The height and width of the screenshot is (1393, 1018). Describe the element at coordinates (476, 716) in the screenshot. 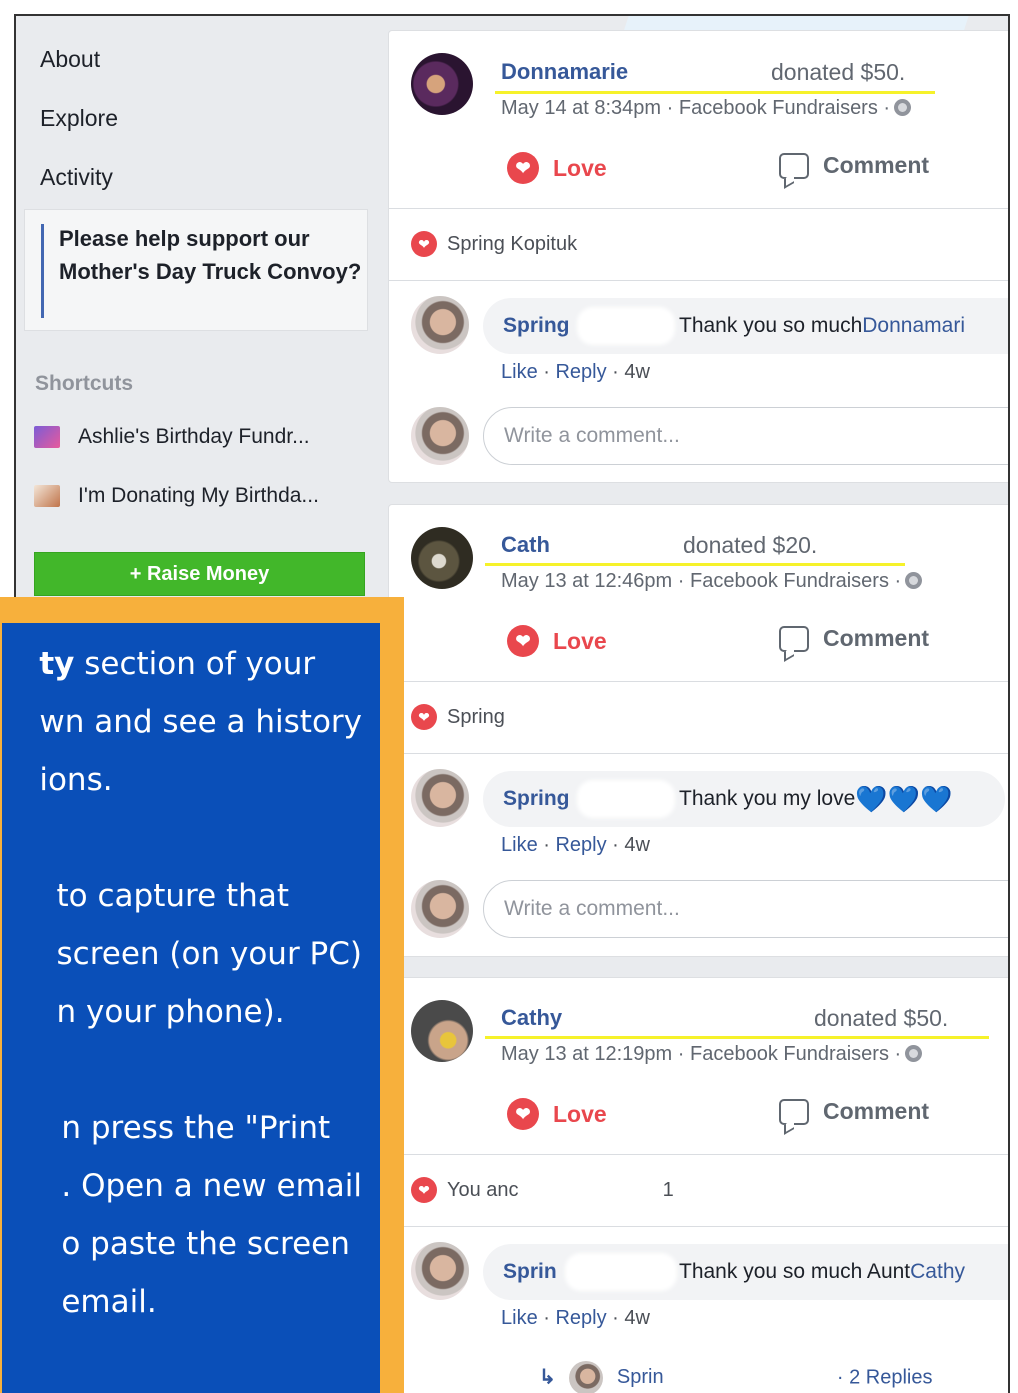

I see `reactions-text: Spring` at that location.